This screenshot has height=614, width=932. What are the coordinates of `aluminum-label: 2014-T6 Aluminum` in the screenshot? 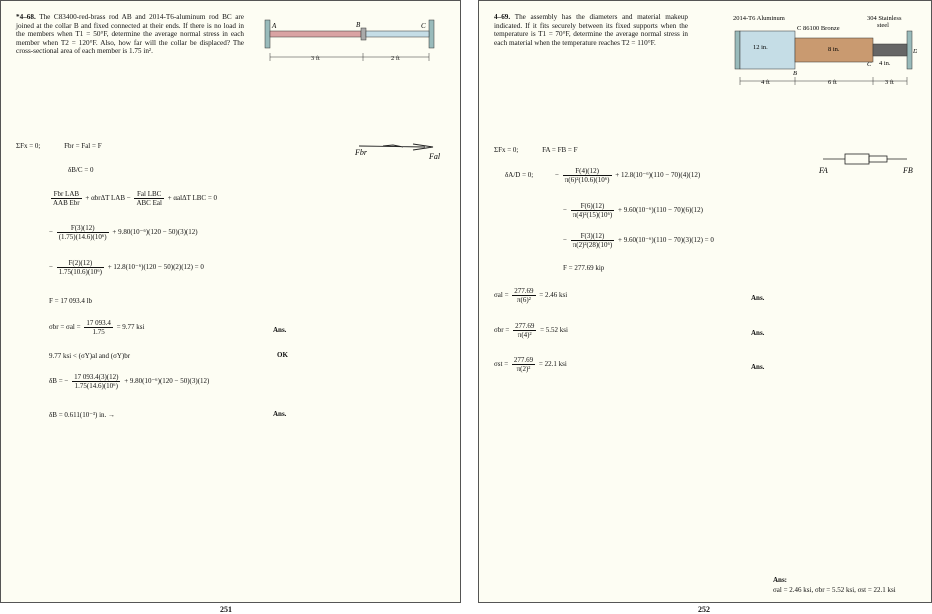 It's located at (759, 18).